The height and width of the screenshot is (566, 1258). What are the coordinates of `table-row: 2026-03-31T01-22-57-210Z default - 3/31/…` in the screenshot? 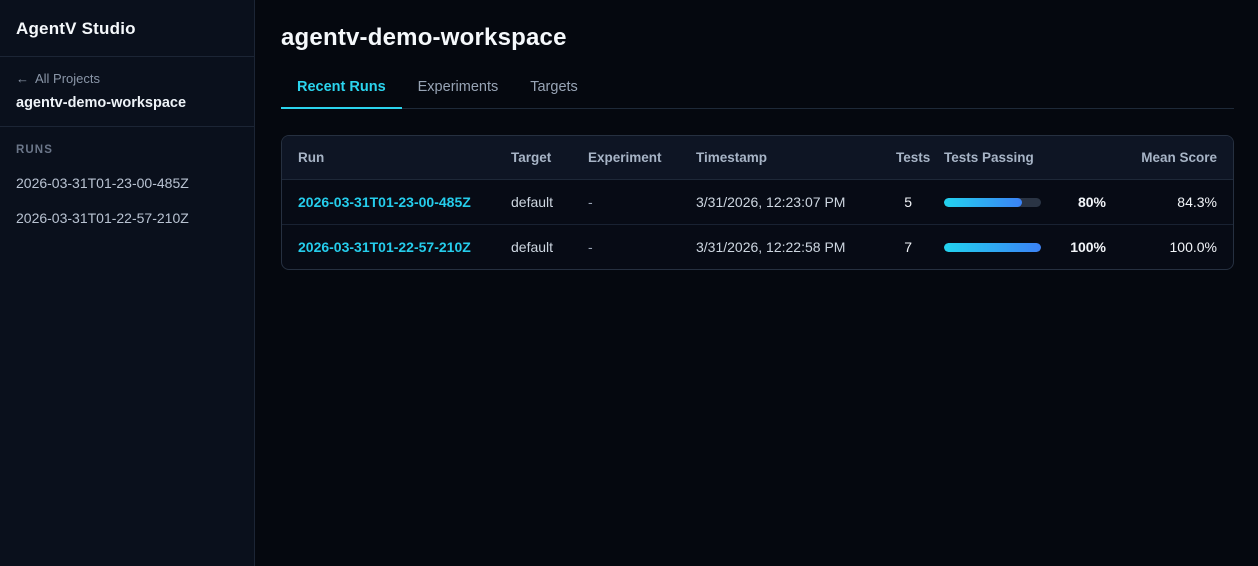 It's located at (757, 247).